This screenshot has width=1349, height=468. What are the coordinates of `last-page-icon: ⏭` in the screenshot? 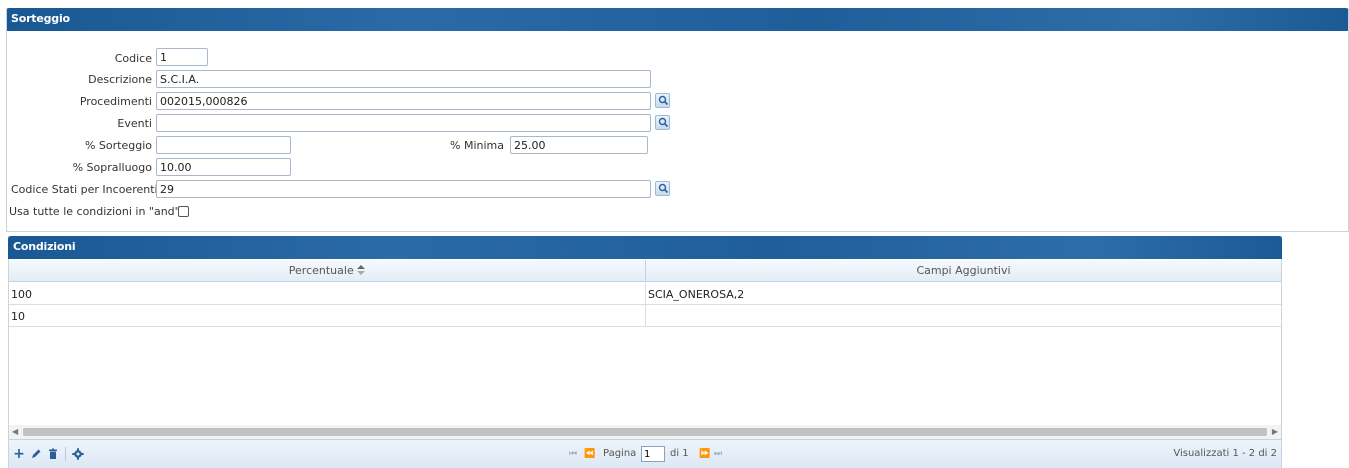 It's located at (718, 454).